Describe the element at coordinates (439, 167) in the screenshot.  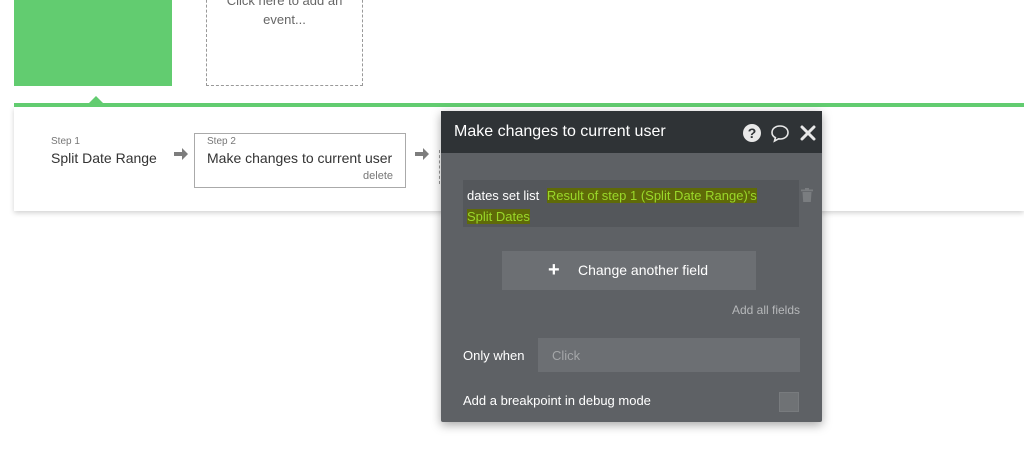
I see `add-step-placeholder-edge` at that location.